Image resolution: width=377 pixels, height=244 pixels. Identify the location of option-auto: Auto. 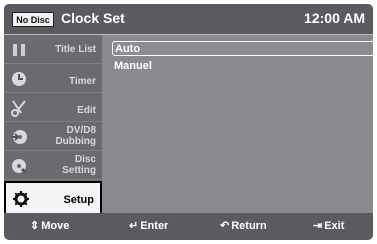
(242, 48).